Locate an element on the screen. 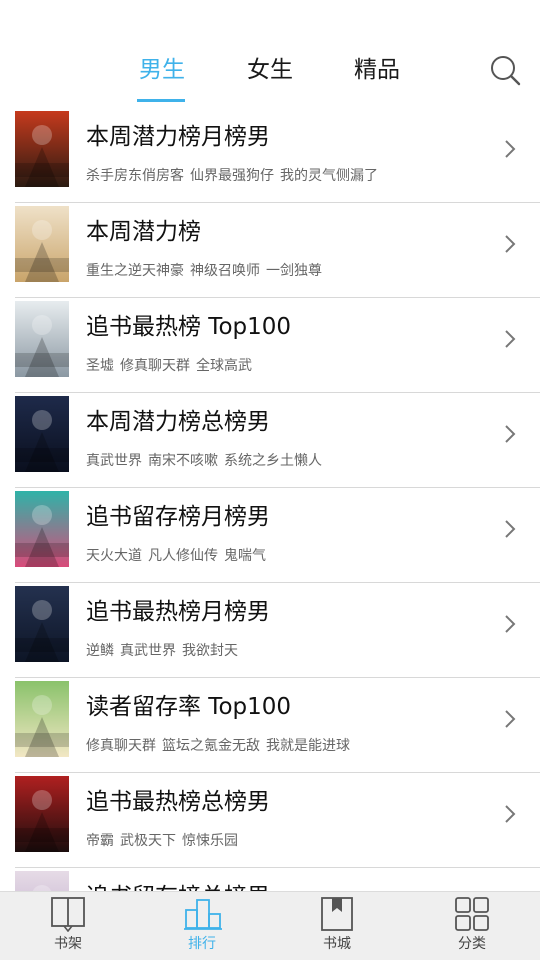  ranking-title: 本周潜力榜 is located at coordinates (143, 232).